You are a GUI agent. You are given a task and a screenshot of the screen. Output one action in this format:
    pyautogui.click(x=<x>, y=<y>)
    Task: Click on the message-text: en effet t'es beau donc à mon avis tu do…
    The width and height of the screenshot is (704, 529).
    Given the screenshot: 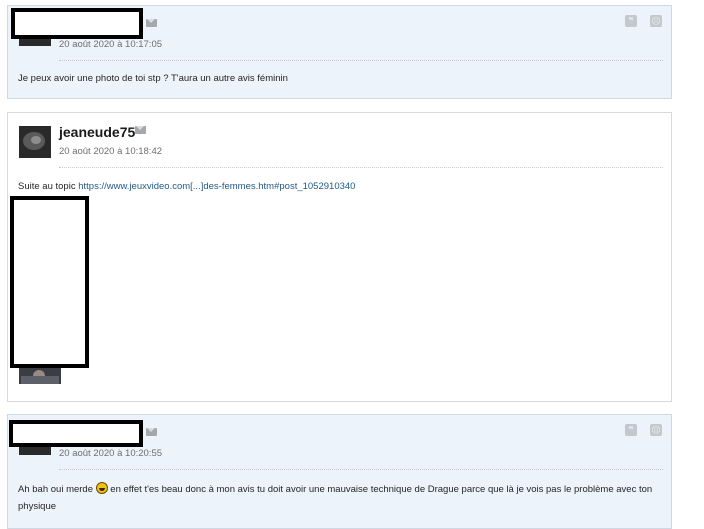 What is the action you would take?
    pyautogui.click(x=335, y=498)
    